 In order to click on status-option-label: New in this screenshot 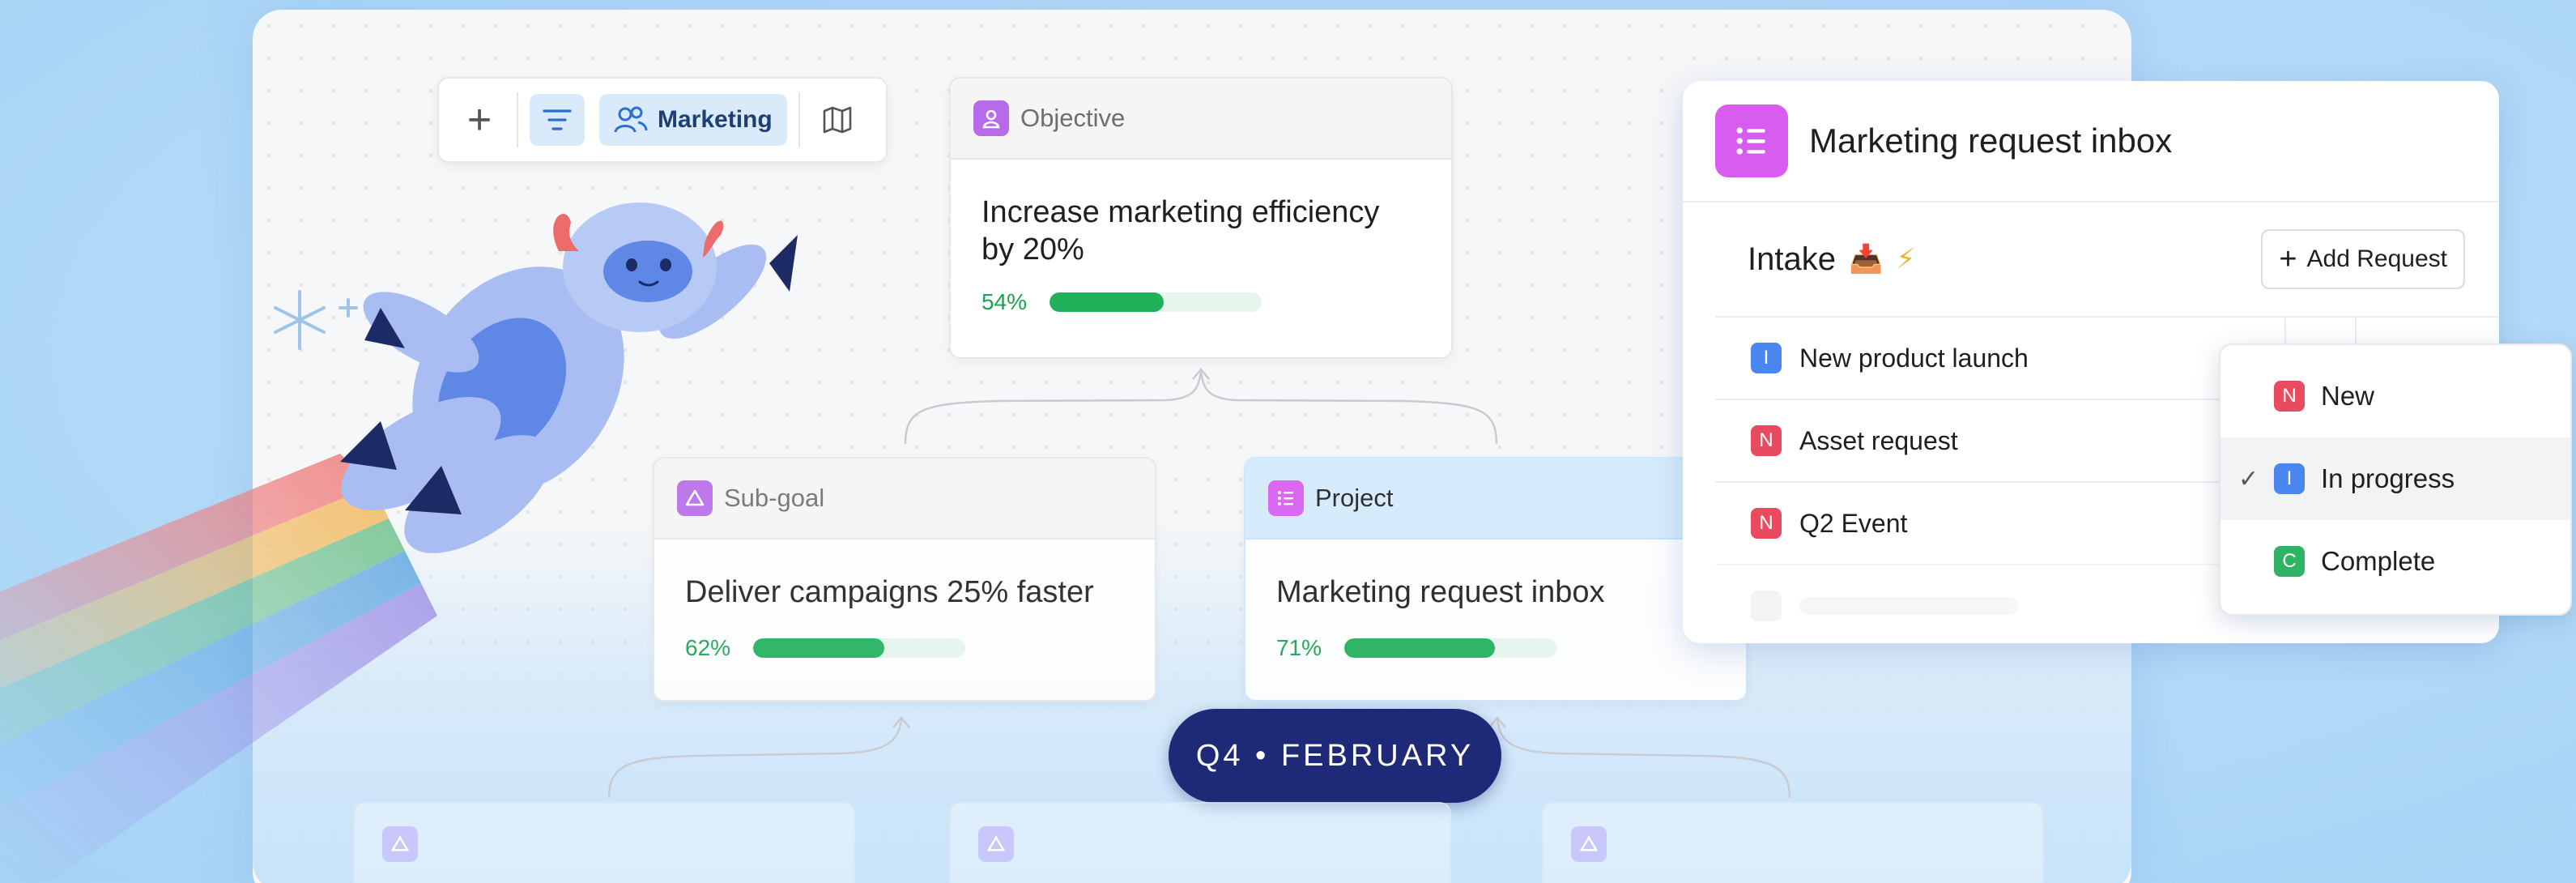, I will do `click(2348, 396)`.